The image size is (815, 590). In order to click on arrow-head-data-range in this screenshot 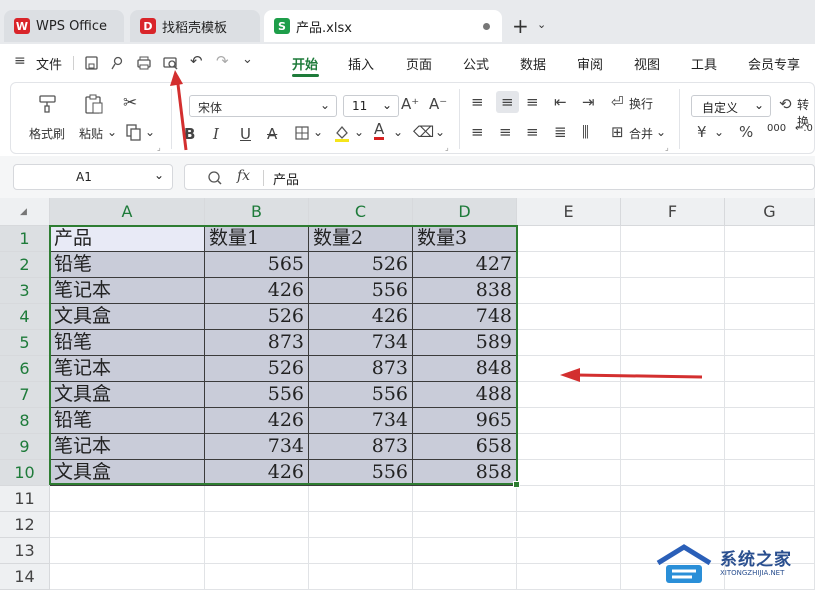, I will do `click(570, 375)`.